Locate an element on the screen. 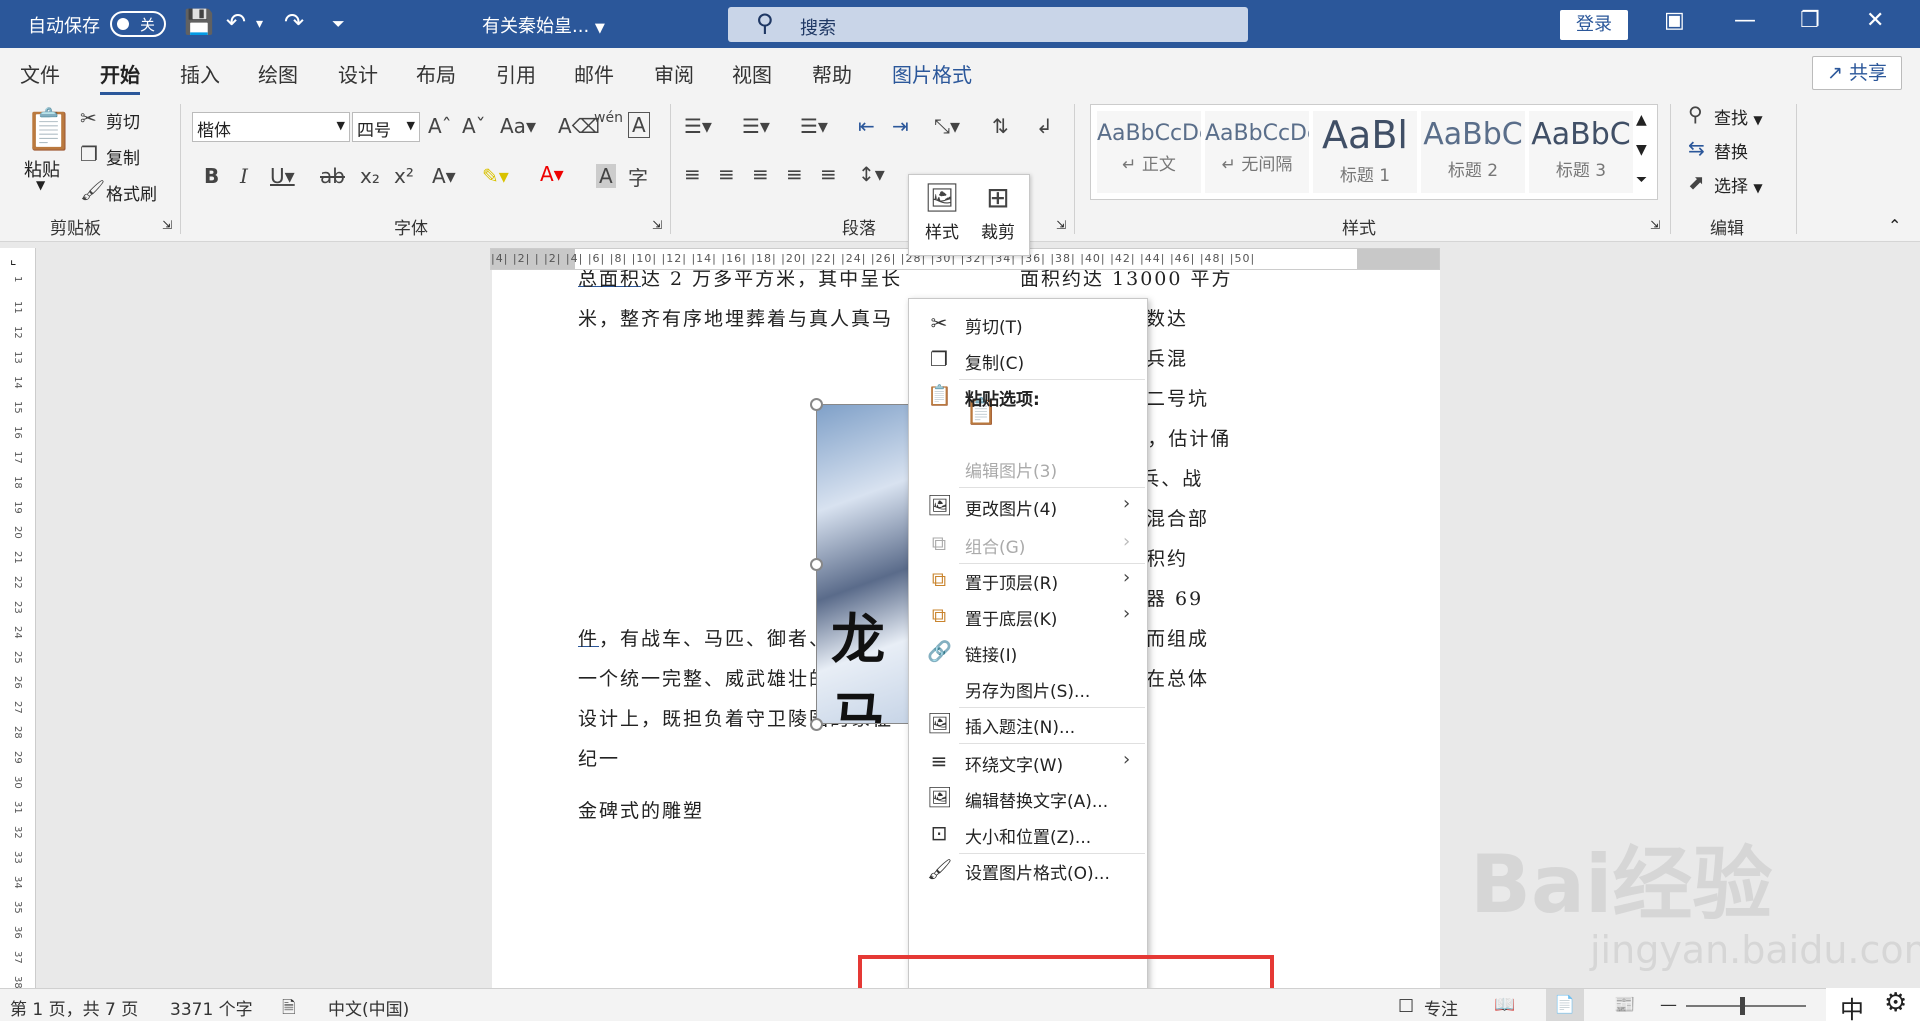  proofing-icon: 🗎 is located at coordinates (289, 1008).